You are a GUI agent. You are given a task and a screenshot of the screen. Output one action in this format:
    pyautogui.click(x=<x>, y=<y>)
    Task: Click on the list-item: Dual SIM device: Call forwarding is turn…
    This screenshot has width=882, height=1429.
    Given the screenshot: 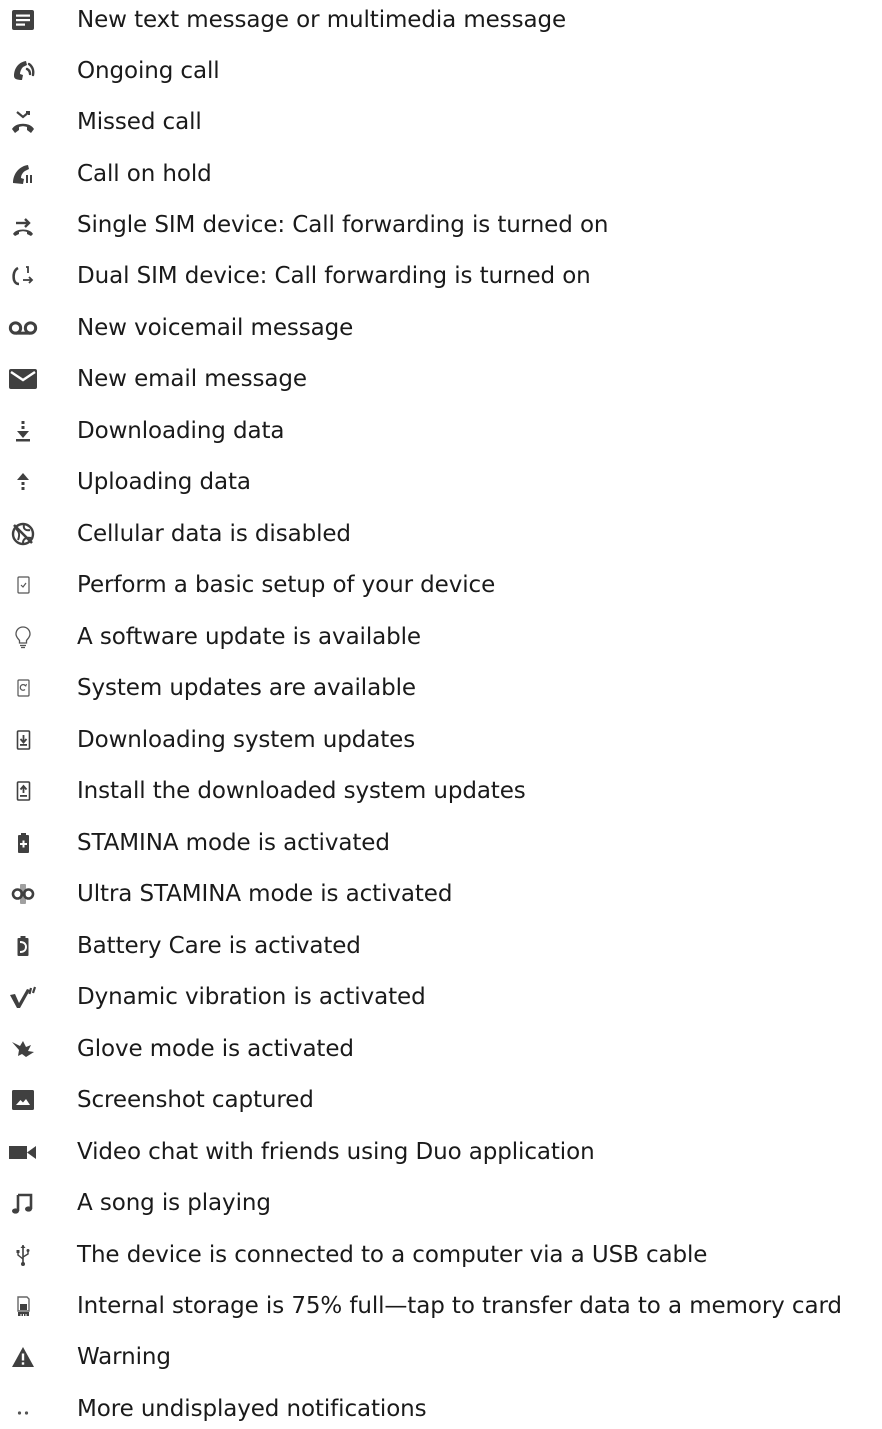 What is the action you would take?
    pyautogui.click(x=441, y=276)
    